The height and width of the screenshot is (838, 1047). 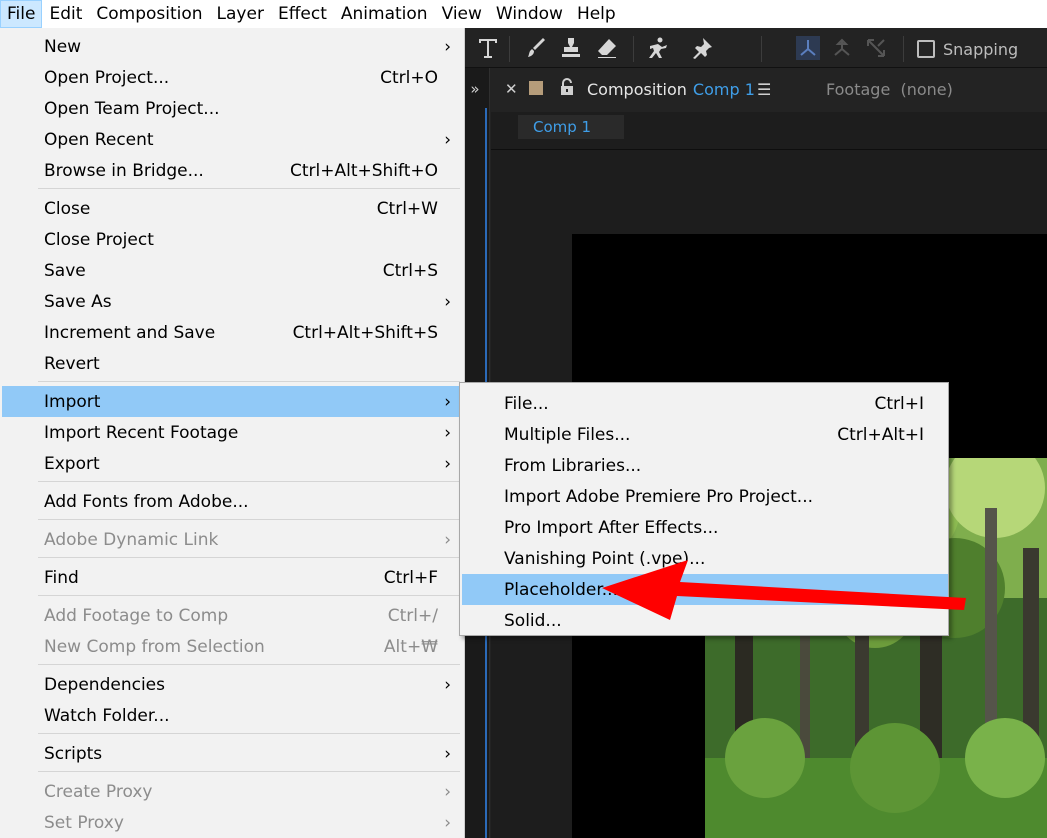 What do you see at coordinates (232, 401) in the screenshot?
I see `menu-item-import: Import ›` at bounding box center [232, 401].